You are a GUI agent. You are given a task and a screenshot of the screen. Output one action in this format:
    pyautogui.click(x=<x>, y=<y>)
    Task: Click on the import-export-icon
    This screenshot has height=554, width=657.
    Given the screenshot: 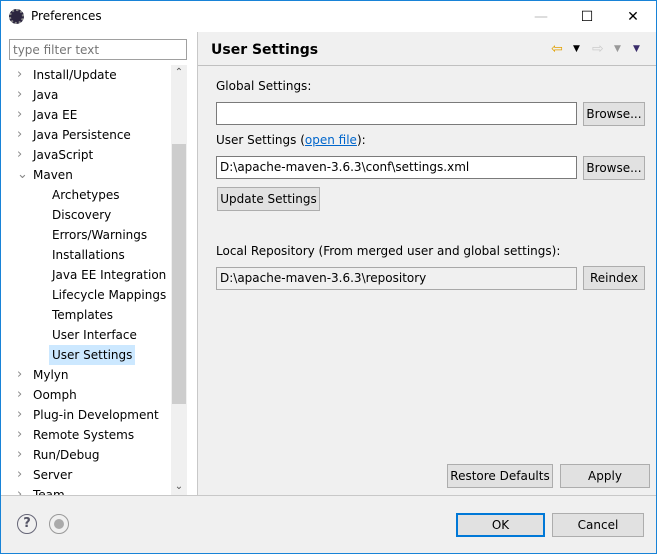 What is the action you would take?
    pyautogui.click(x=59, y=524)
    